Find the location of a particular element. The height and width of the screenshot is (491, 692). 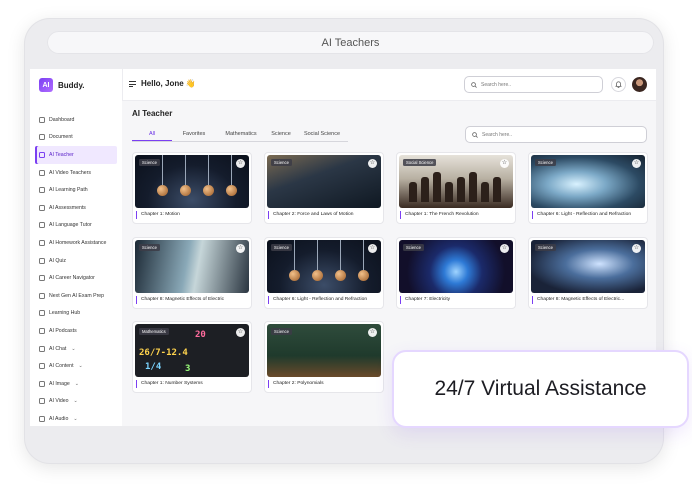

course-card: Science ☆ Chapter 7: Electricity is located at coordinates (456, 273).